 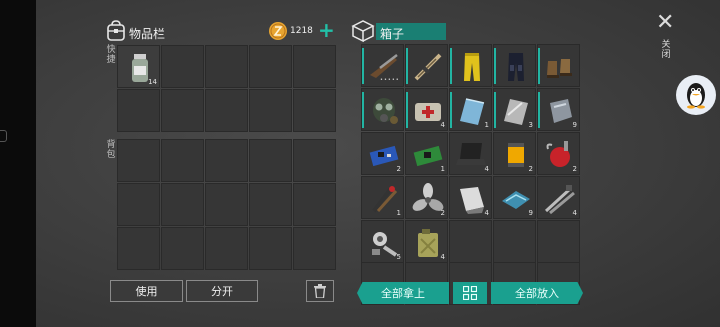 I want to click on trash-icon, so click(x=320, y=291).